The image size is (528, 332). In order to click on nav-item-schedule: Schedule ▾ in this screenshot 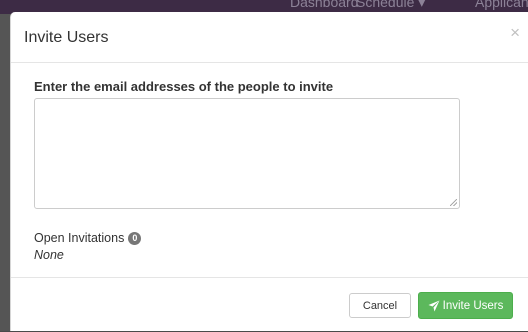, I will do `click(391, 5)`.